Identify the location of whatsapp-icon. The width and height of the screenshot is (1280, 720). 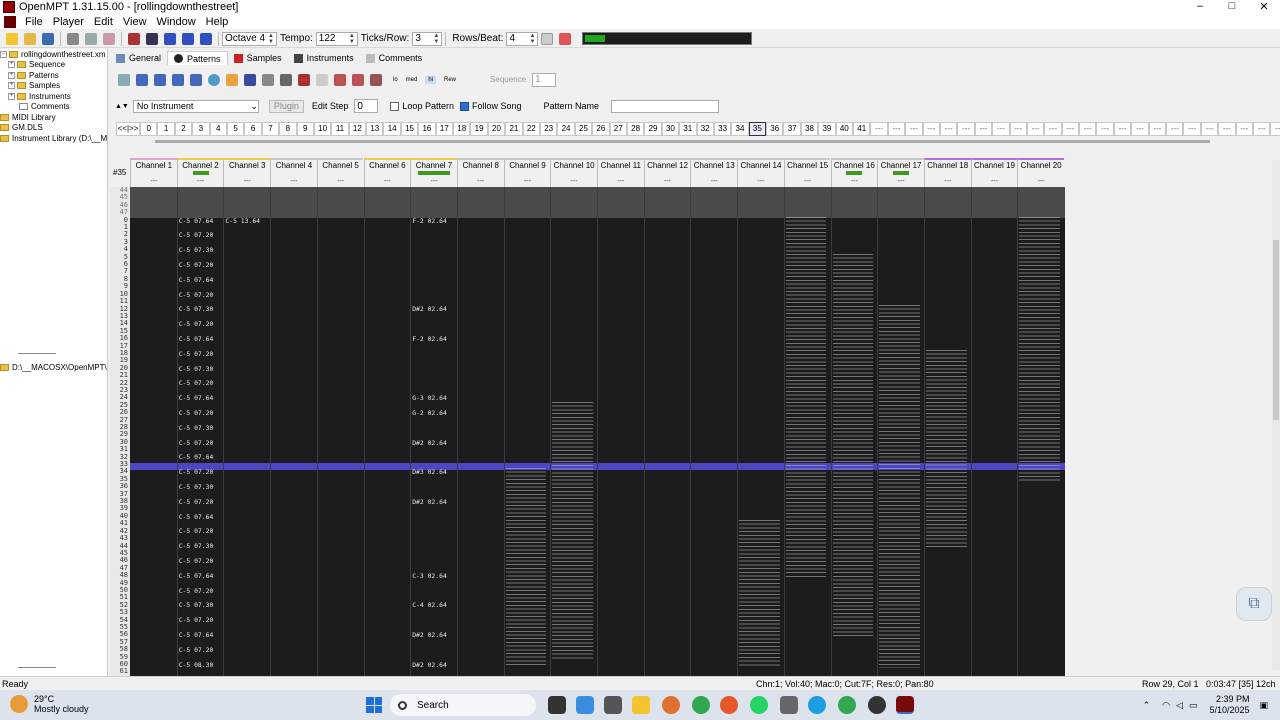
(759, 705).